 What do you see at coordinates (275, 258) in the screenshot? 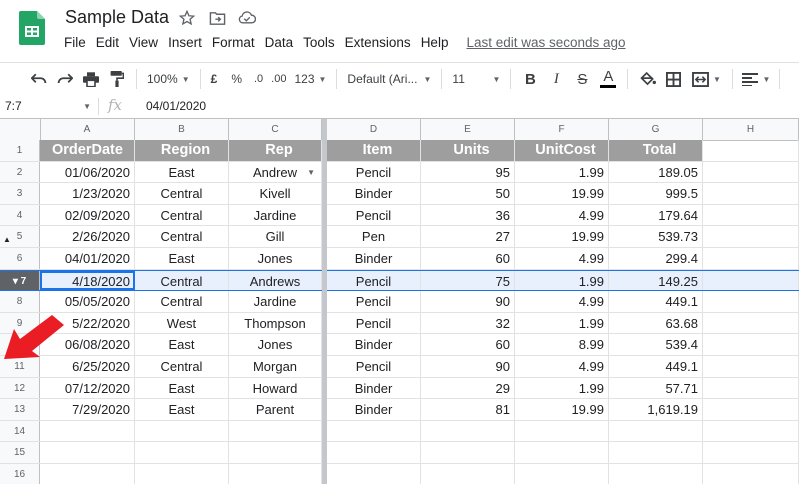
I see `cell-c6: Jones` at bounding box center [275, 258].